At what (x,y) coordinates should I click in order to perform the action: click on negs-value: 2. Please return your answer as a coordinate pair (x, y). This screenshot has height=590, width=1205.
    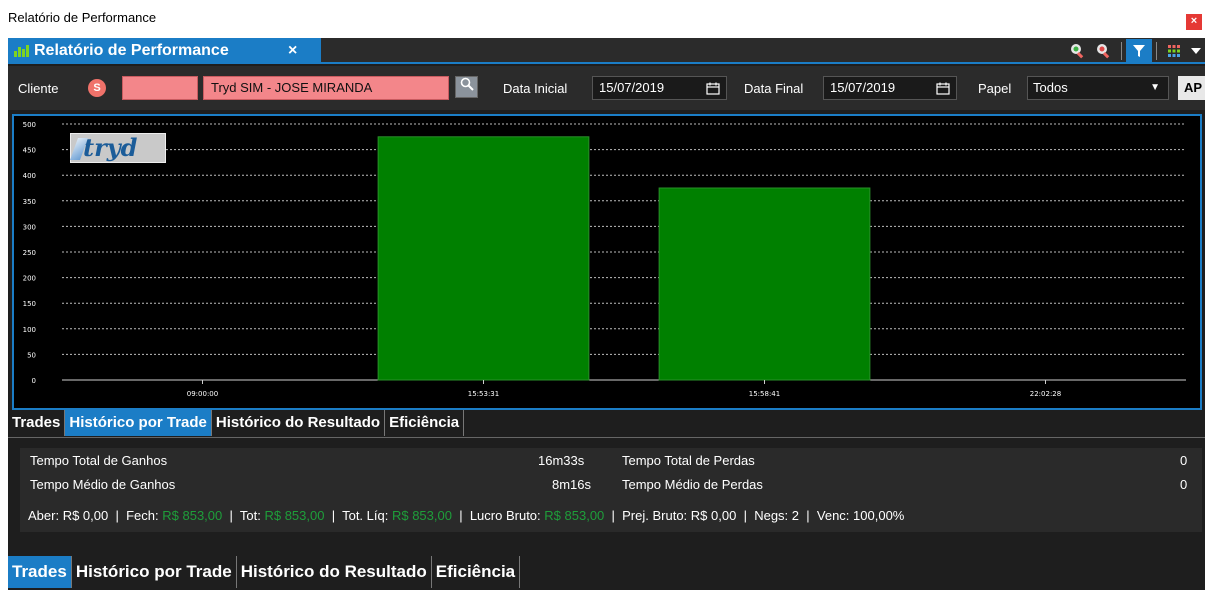
    Looking at the image, I should click on (795, 515).